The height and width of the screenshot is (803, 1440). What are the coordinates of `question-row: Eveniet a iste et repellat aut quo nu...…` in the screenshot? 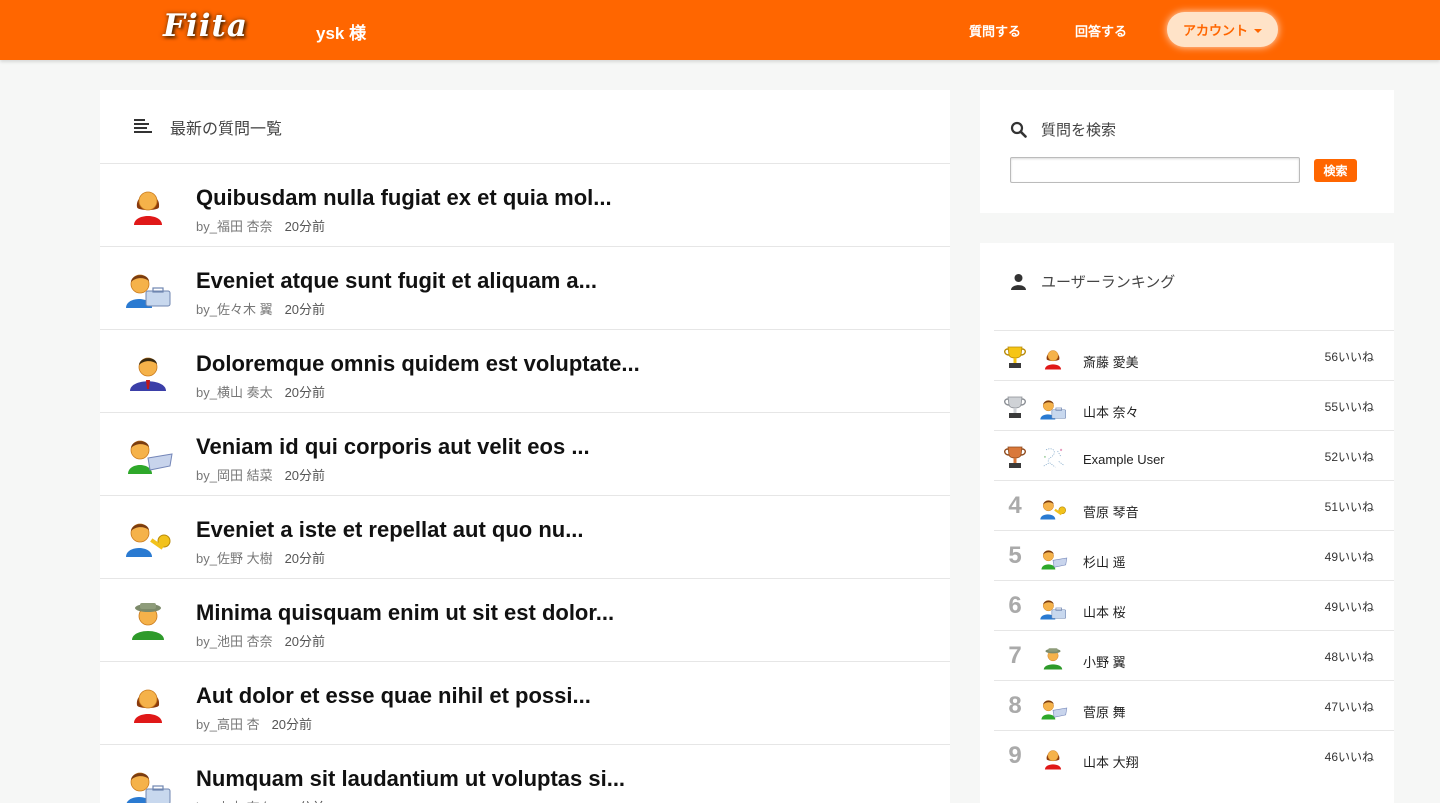 It's located at (525, 537).